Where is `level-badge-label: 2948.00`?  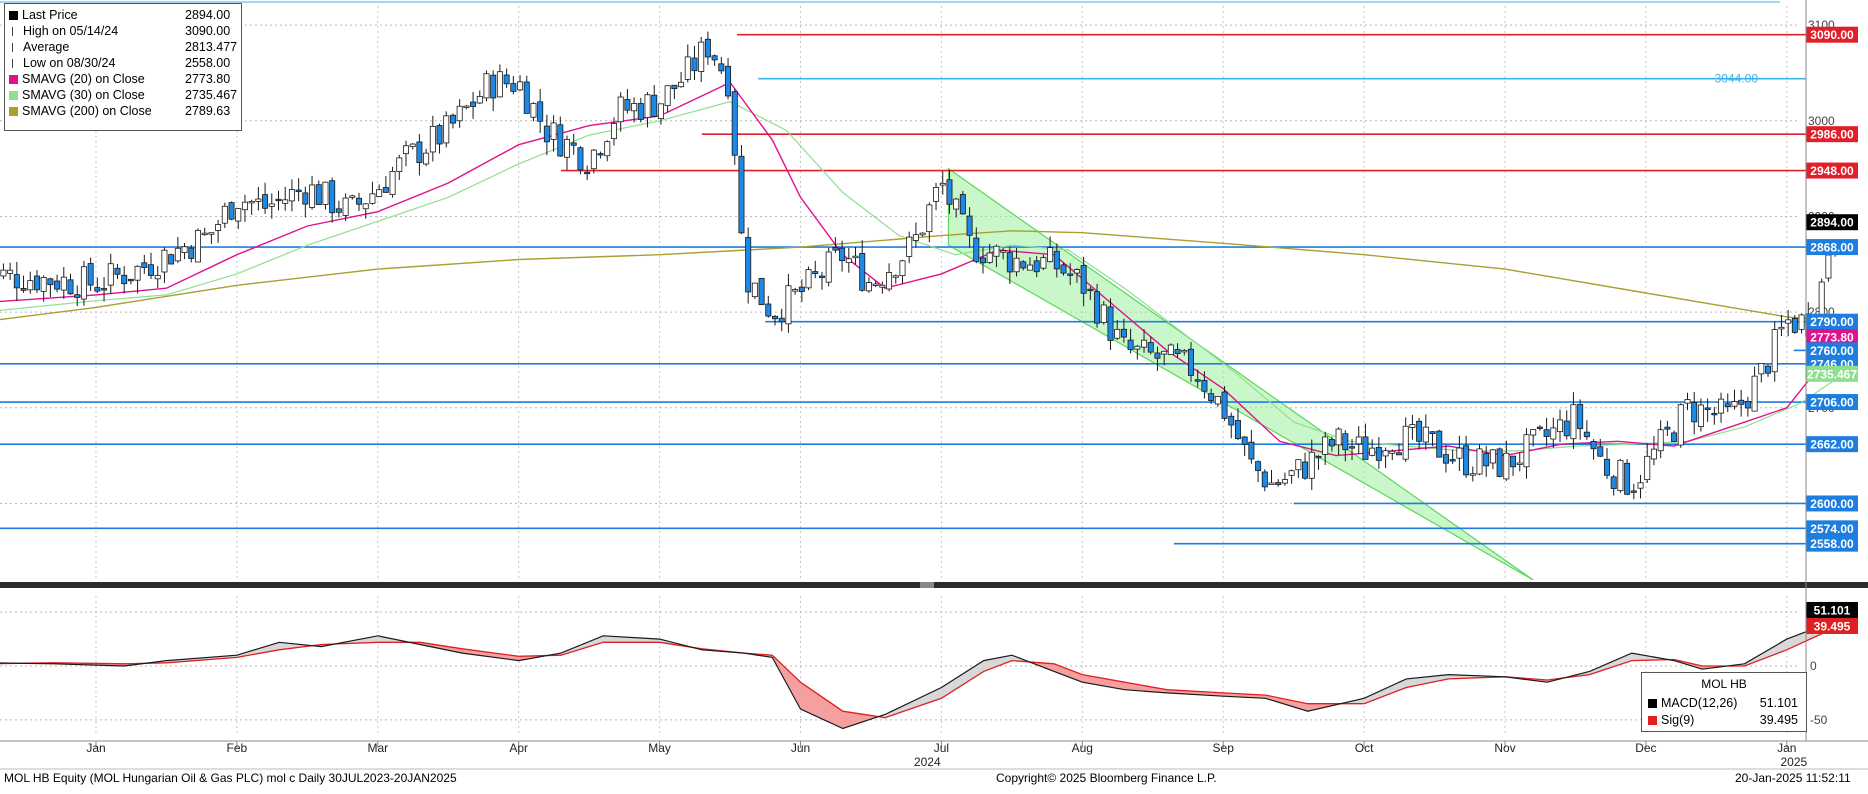 level-badge-label: 2948.00 is located at coordinates (1832, 171).